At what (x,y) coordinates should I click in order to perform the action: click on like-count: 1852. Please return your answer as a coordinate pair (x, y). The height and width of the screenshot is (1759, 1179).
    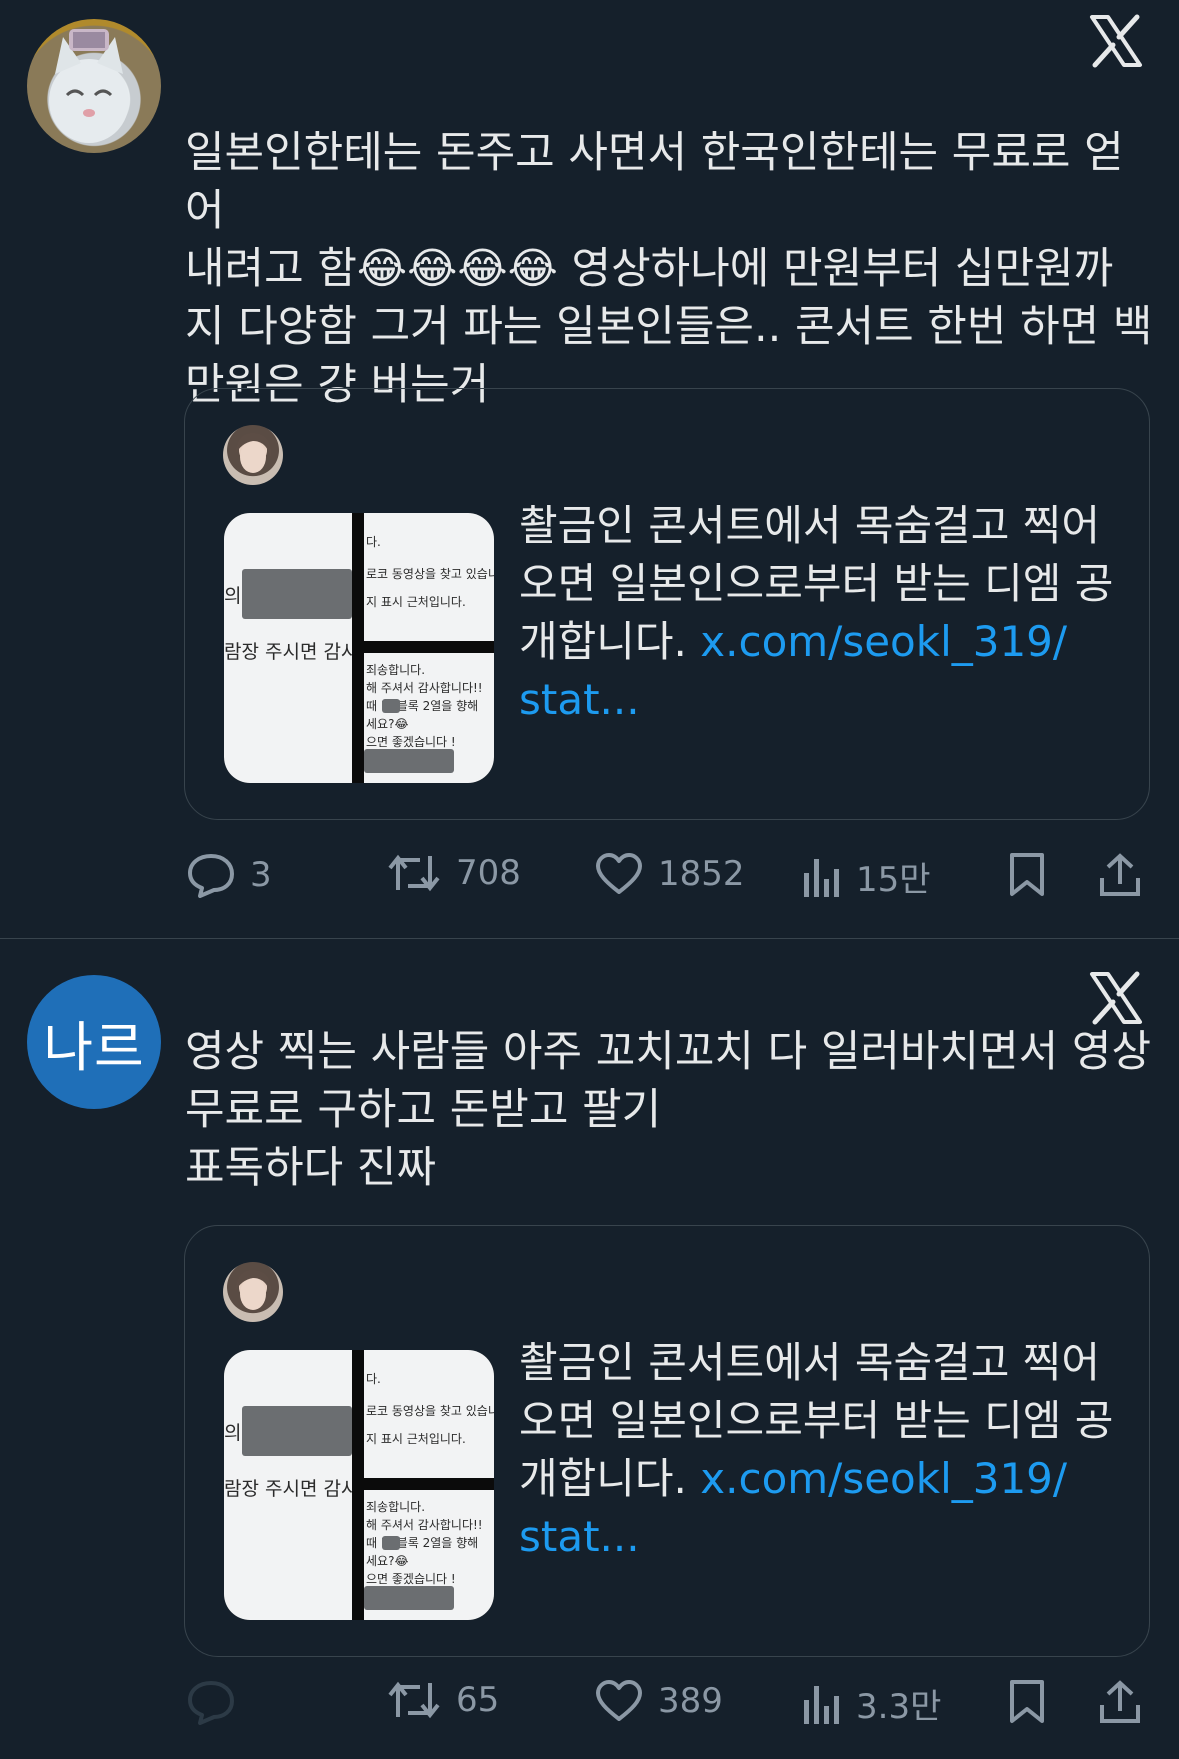
    Looking at the image, I should click on (701, 874).